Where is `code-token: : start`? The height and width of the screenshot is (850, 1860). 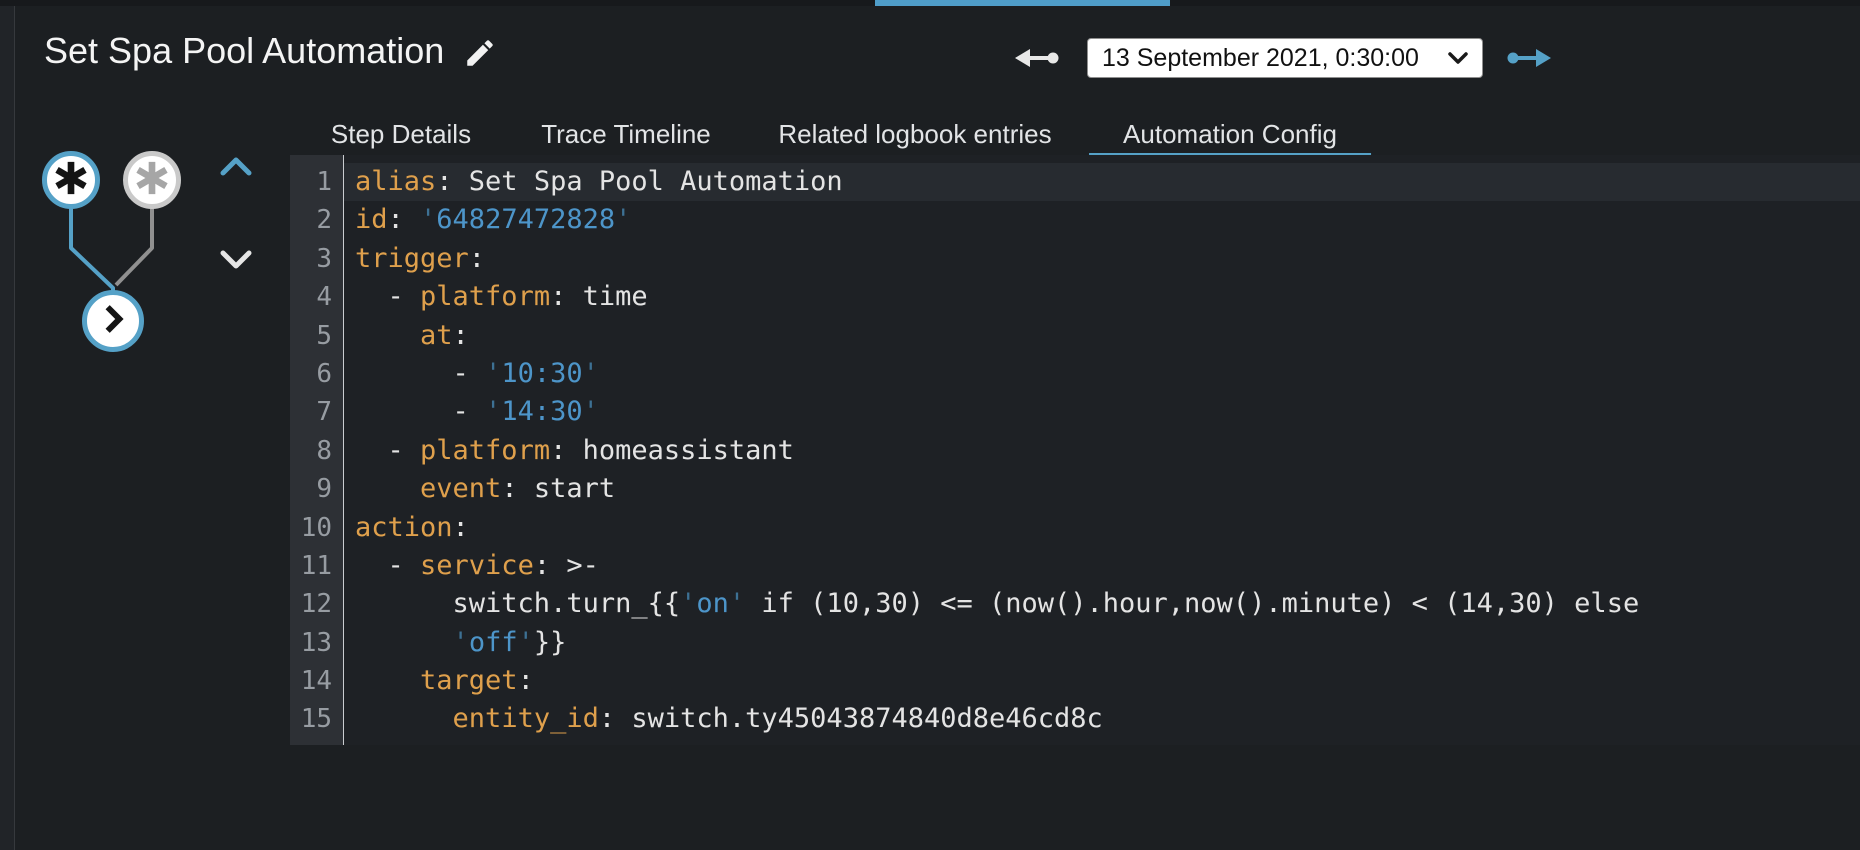
code-token: : start is located at coordinates (558, 489).